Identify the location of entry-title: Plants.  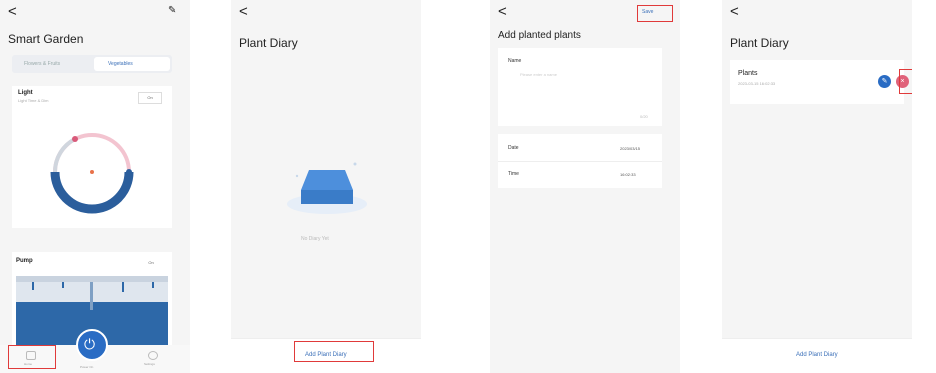
(748, 73).